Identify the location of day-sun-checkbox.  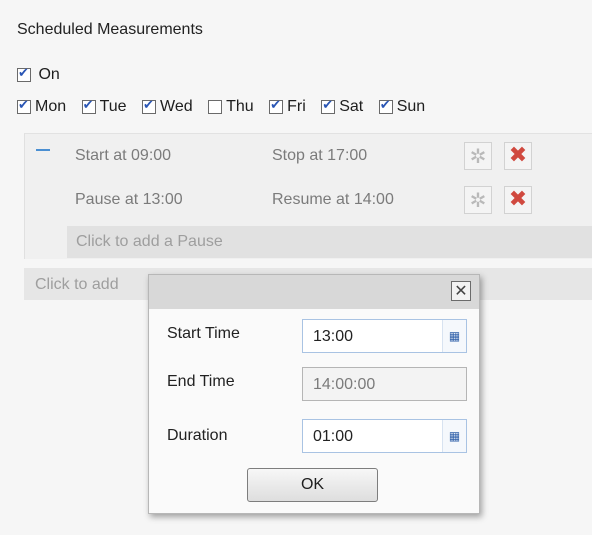
(385, 106).